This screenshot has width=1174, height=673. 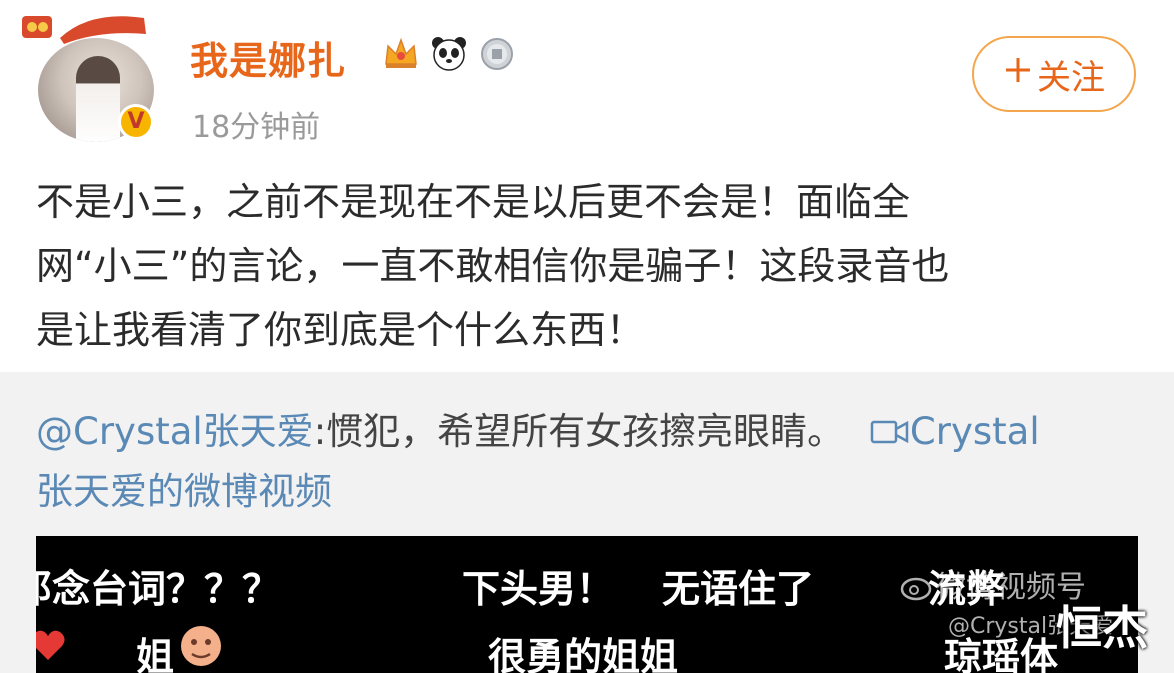 I want to click on danmaku-comment: 流弊, so click(x=966, y=589).